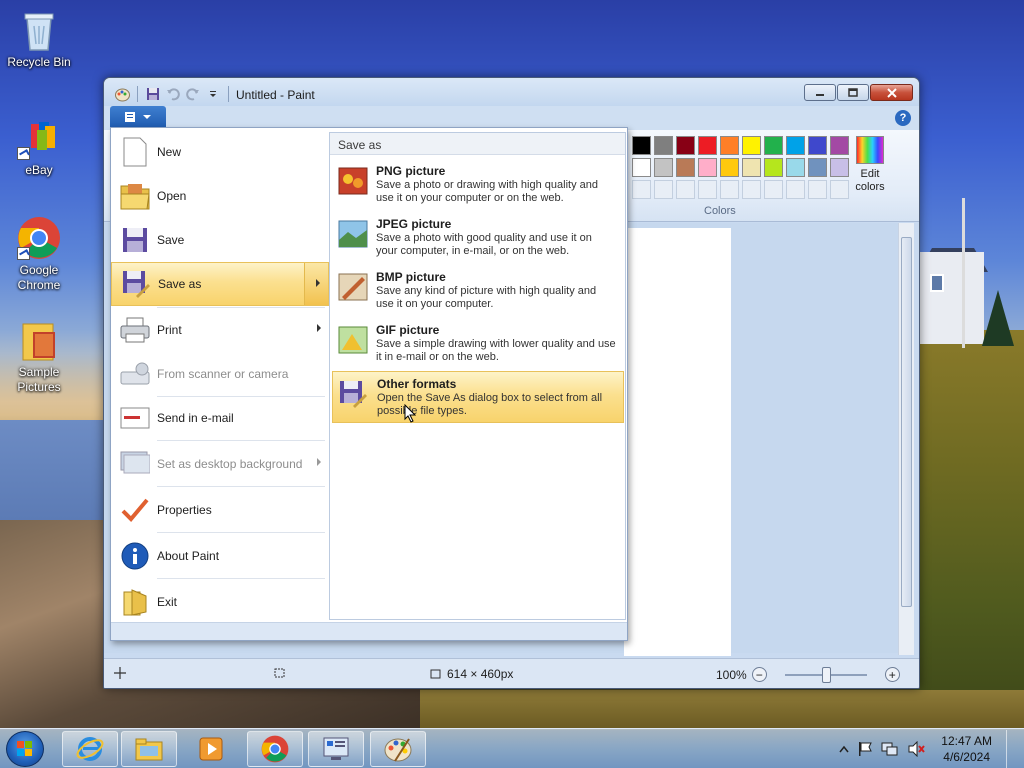 The width and height of the screenshot is (1024, 768). What do you see at coordinates (353, 287) in the screenshot?
I see `bmp-picture-icon` at bounding box center [353, 287].